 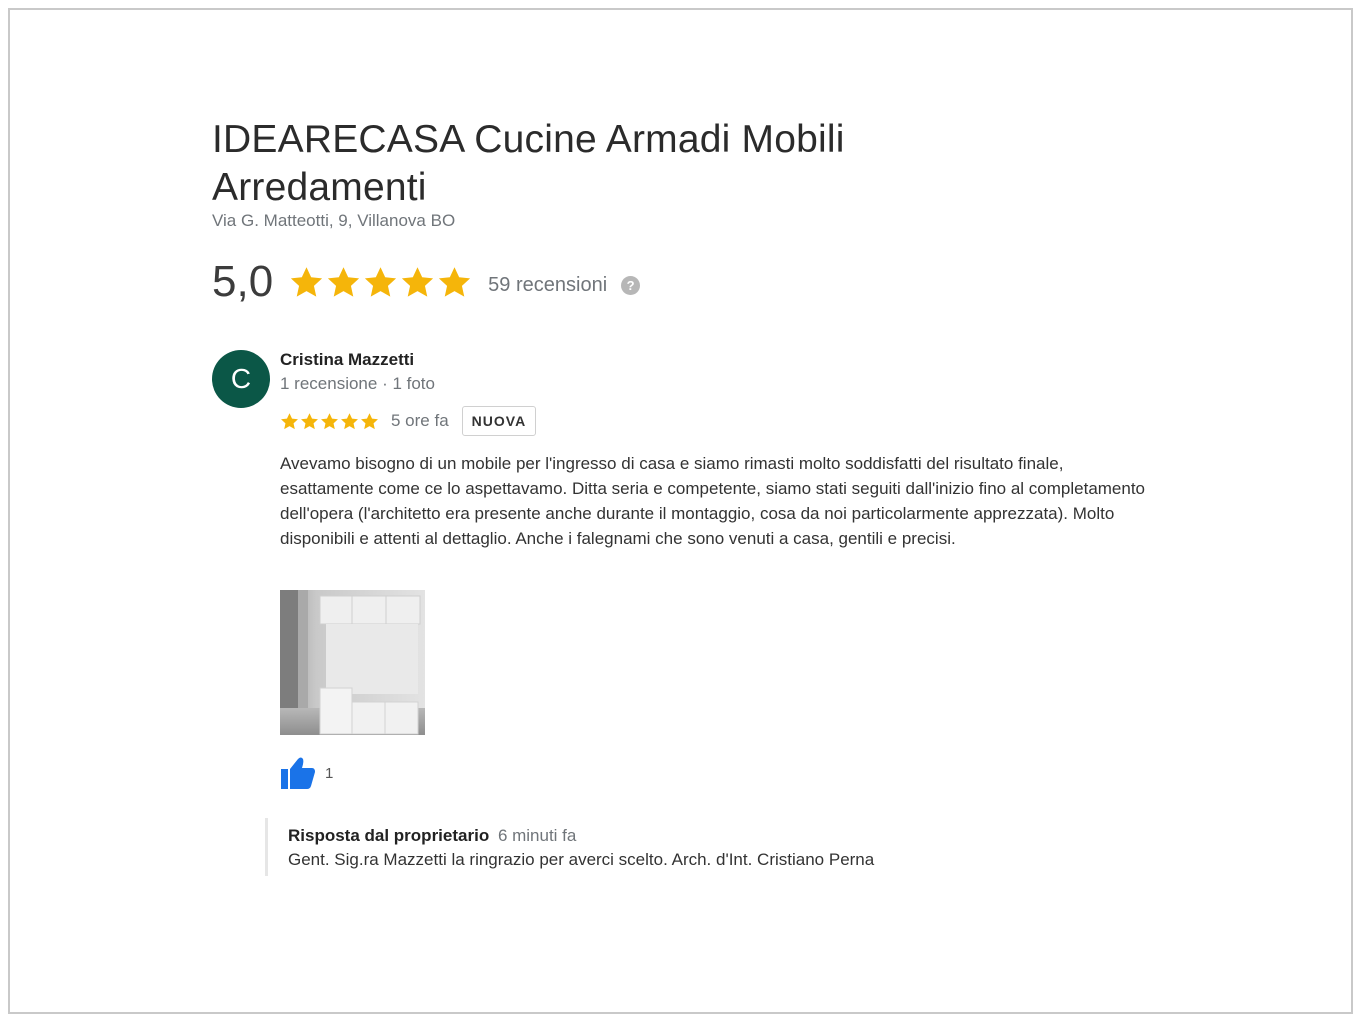 What do you see at coordinates (499, 421) in the screenshot?
I see `new-badge: NUOVA` at bounding box center [499, 421].